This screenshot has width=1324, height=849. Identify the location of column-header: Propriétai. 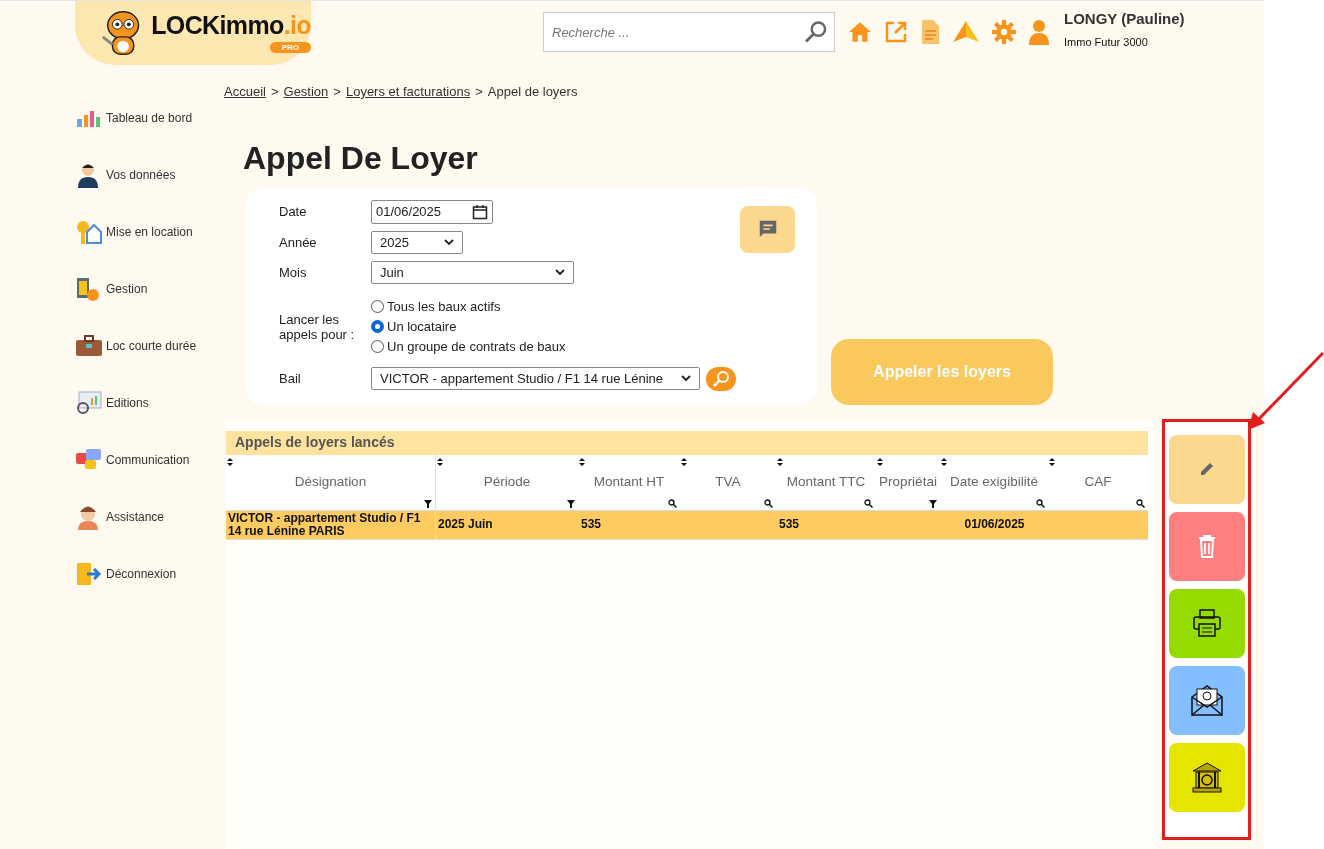
(908, 482).